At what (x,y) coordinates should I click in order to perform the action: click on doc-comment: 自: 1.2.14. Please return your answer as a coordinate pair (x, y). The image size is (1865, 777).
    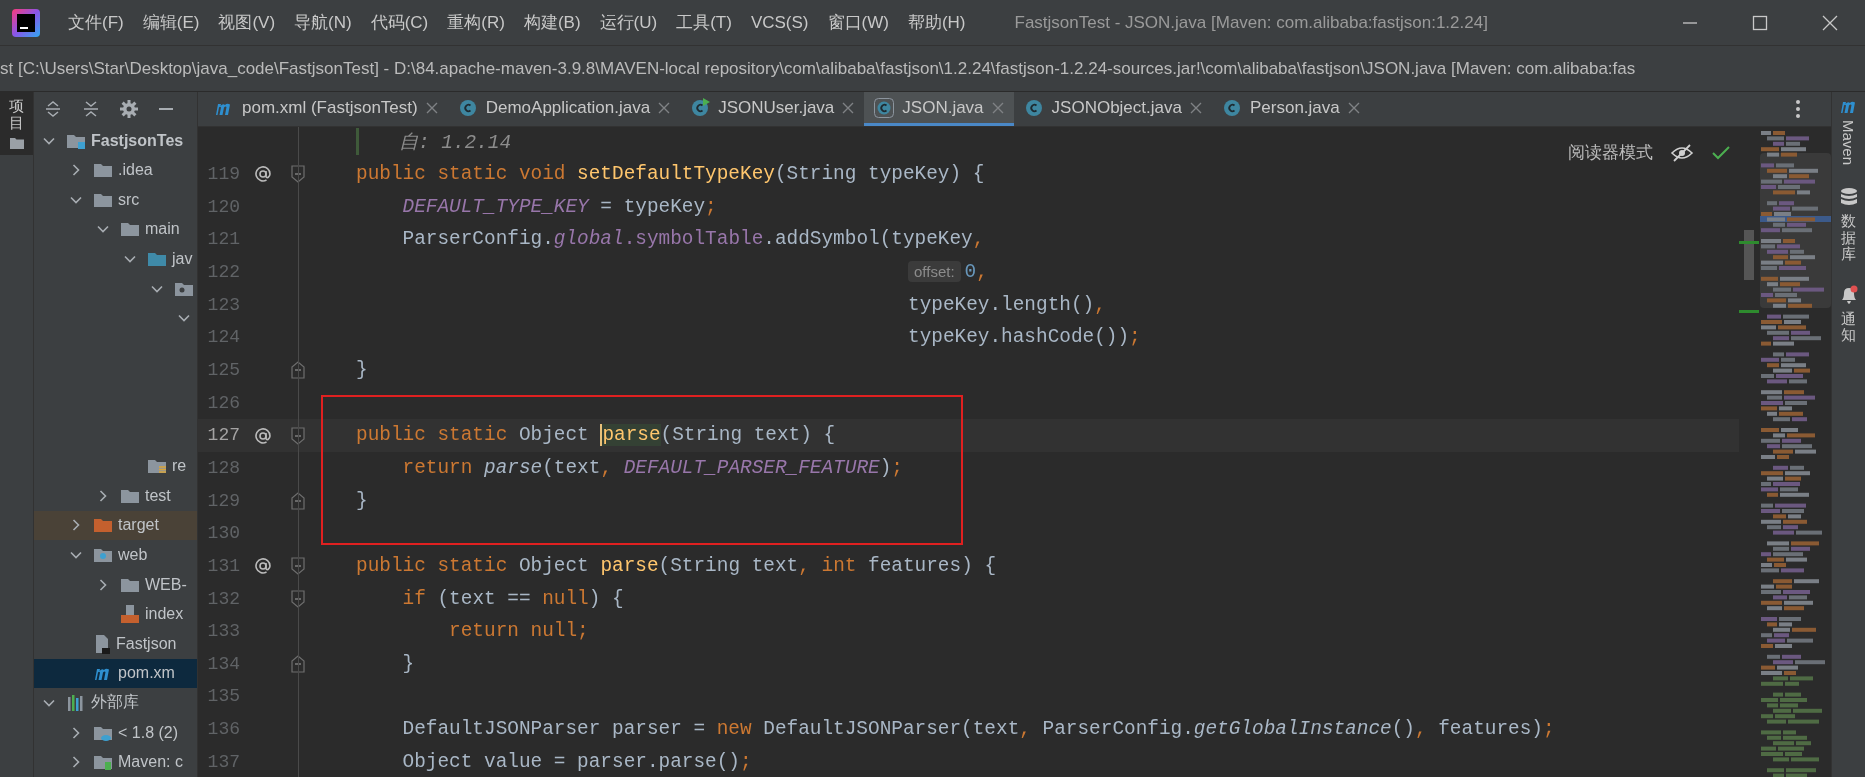
    Looking at the image, I should click on (434, 141).